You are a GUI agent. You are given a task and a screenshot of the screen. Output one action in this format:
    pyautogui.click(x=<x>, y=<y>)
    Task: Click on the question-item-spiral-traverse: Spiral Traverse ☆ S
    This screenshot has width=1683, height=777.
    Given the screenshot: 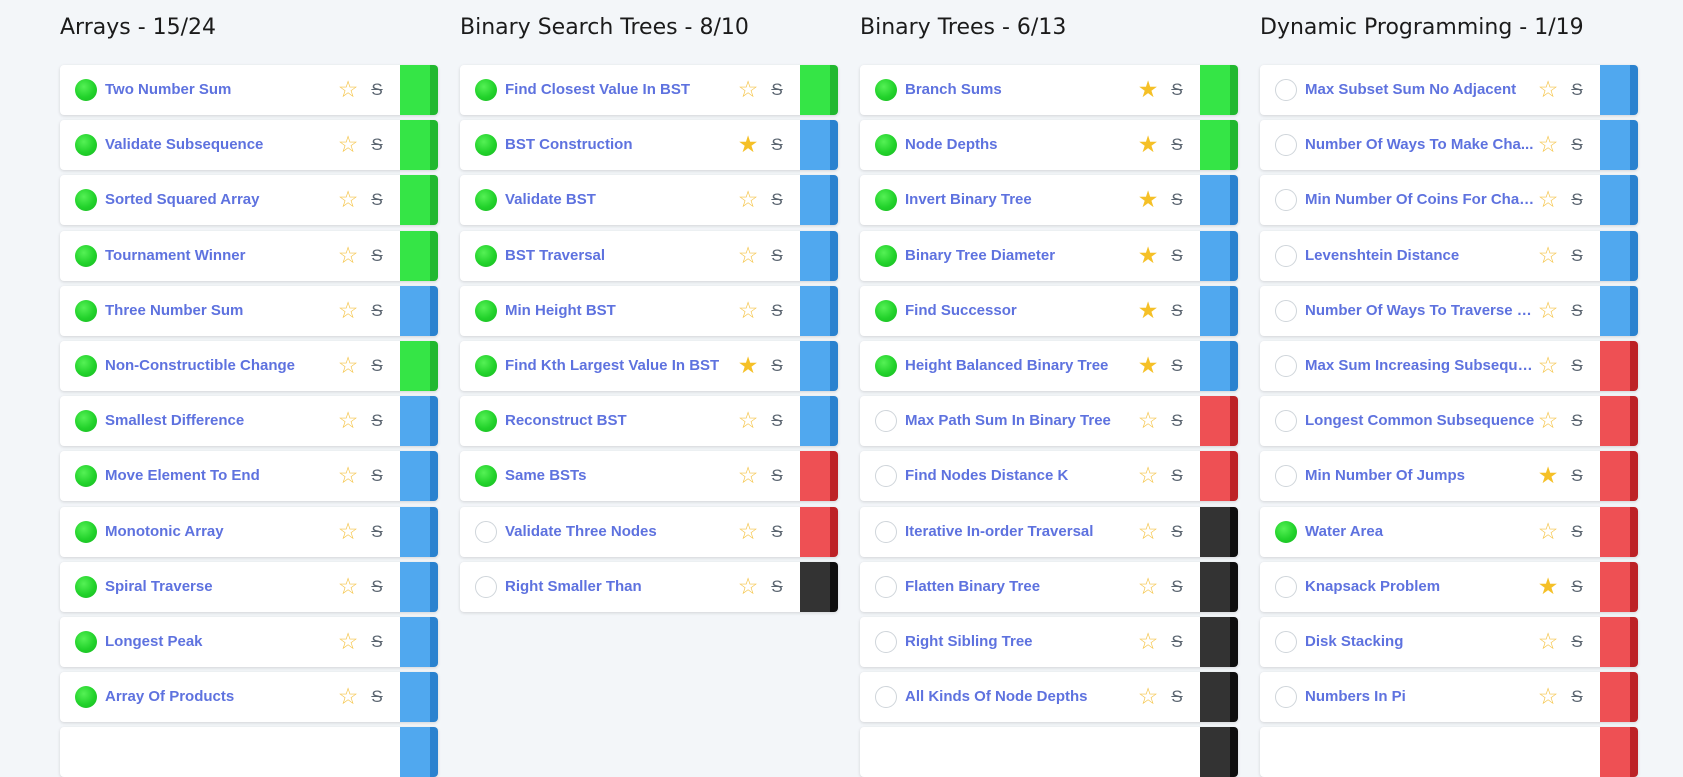 What is the action you would take?
    pyautogui.click(x=249, y=586)
    